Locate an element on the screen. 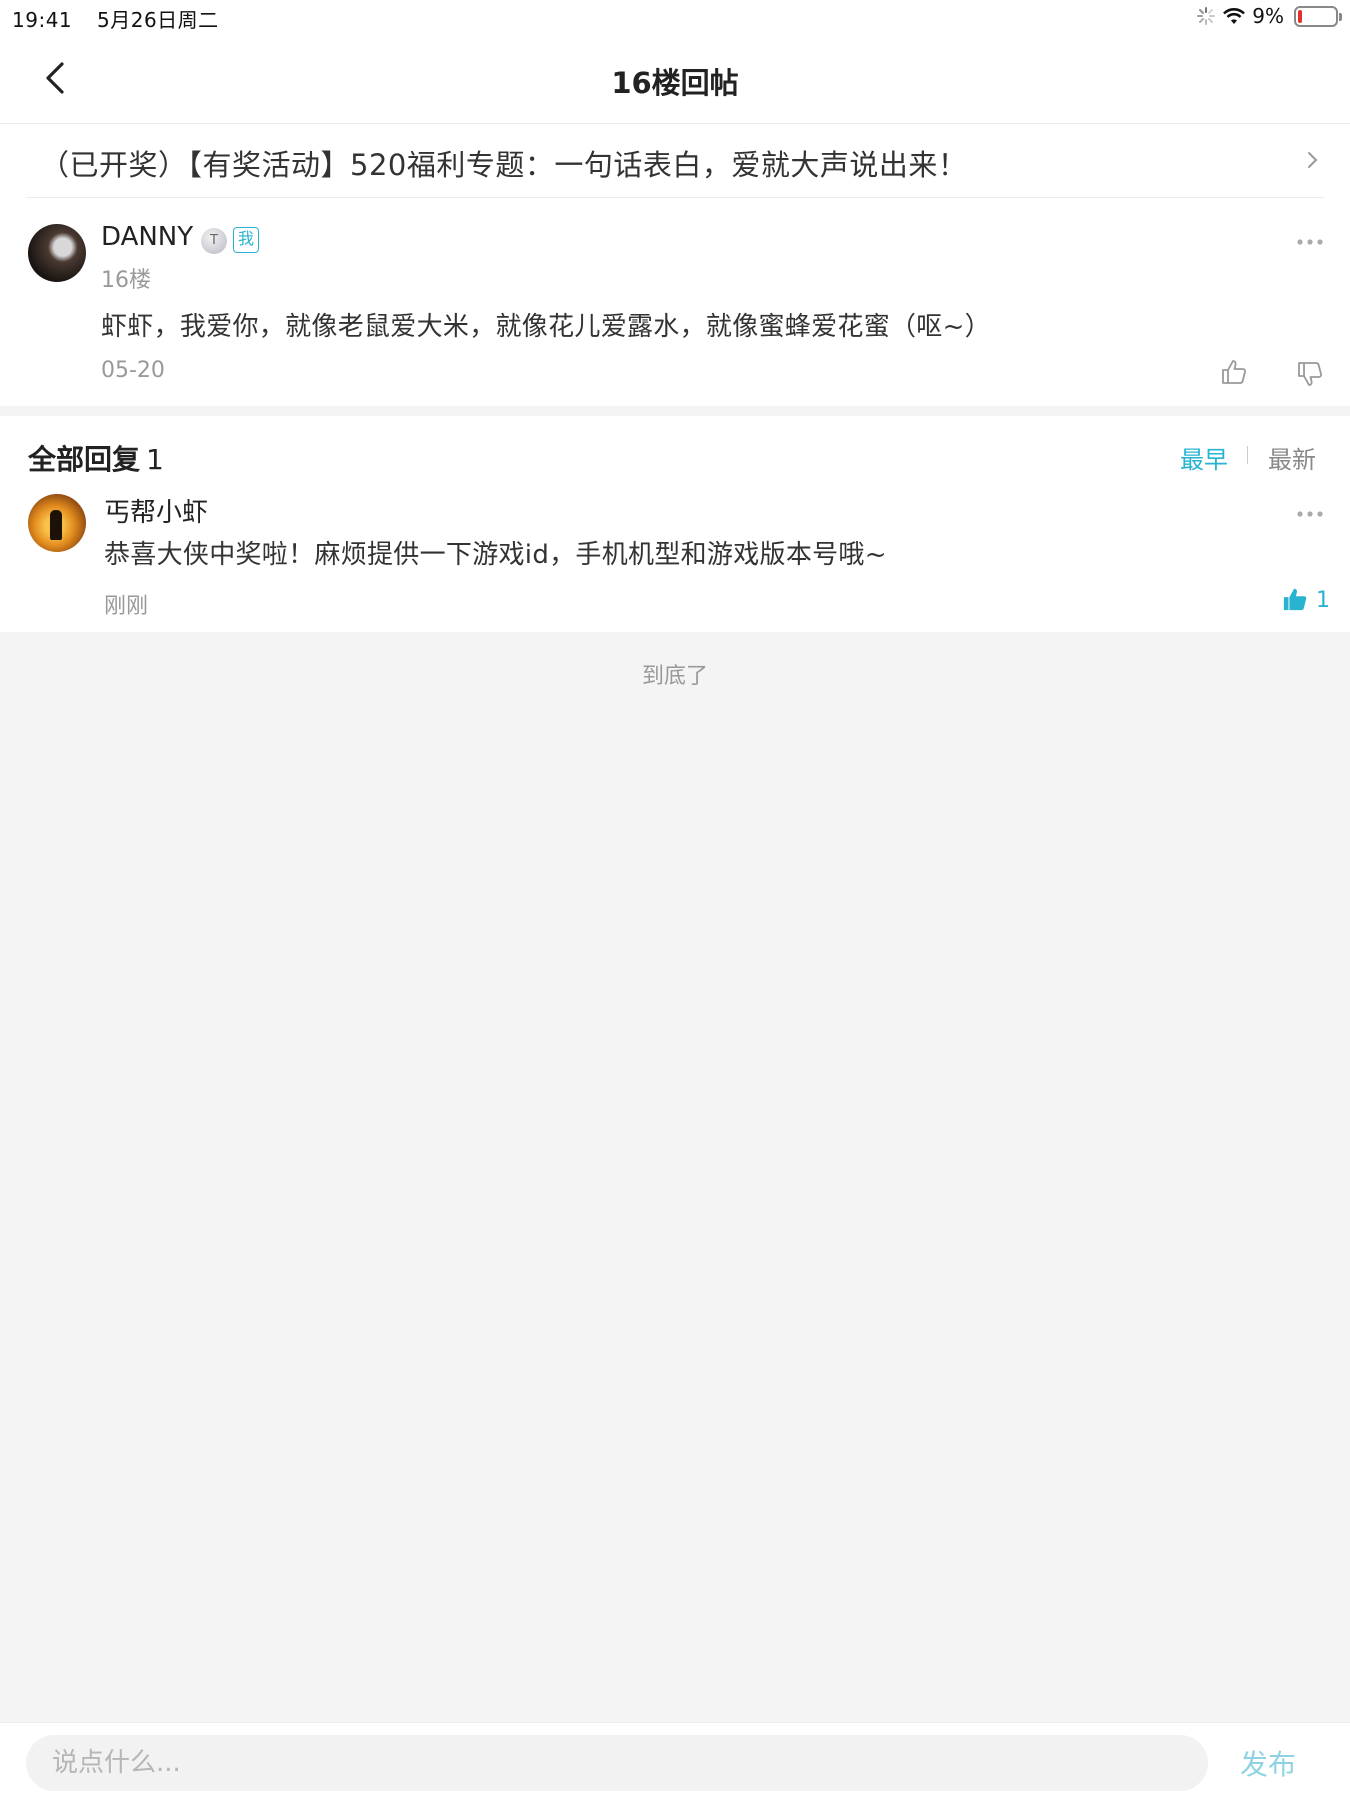  thumb-up-icon is located at coordinates (1234, 372).